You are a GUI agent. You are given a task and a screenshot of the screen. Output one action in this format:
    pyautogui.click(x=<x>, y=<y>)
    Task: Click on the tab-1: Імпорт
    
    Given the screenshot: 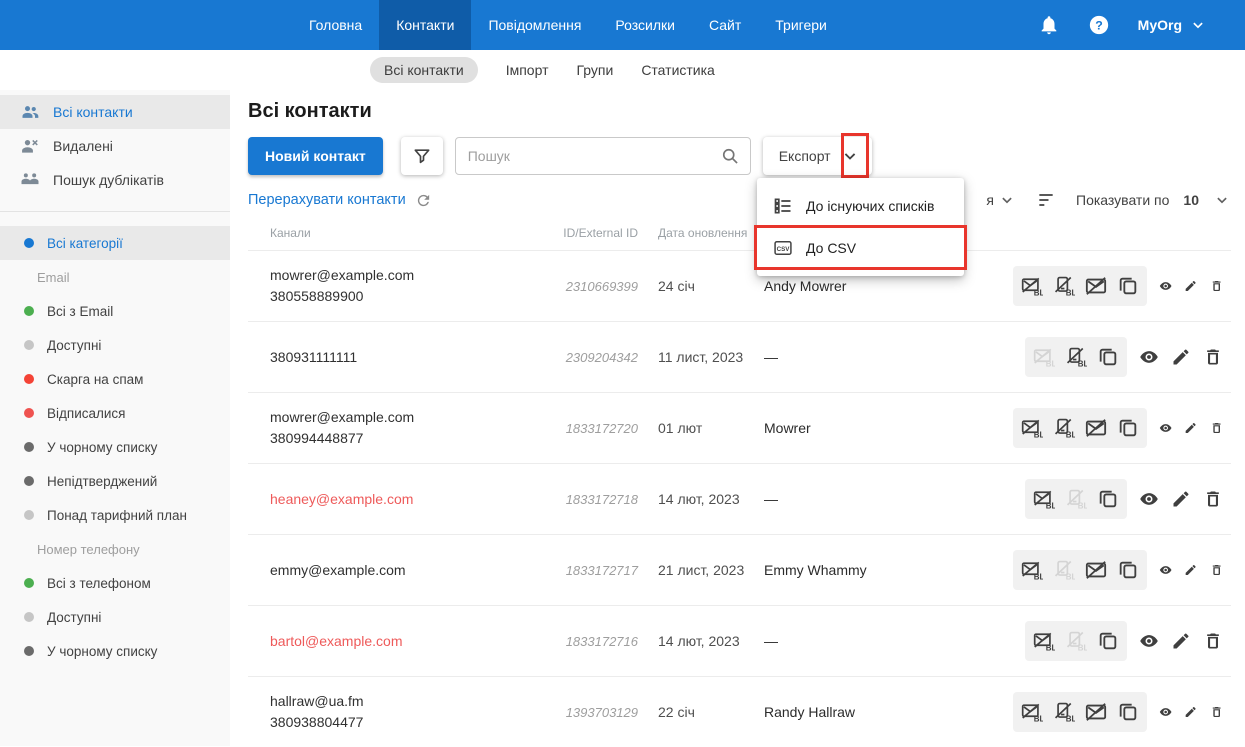 What is the action you would take?
    pyautogui.click(x=527, y=70)
    